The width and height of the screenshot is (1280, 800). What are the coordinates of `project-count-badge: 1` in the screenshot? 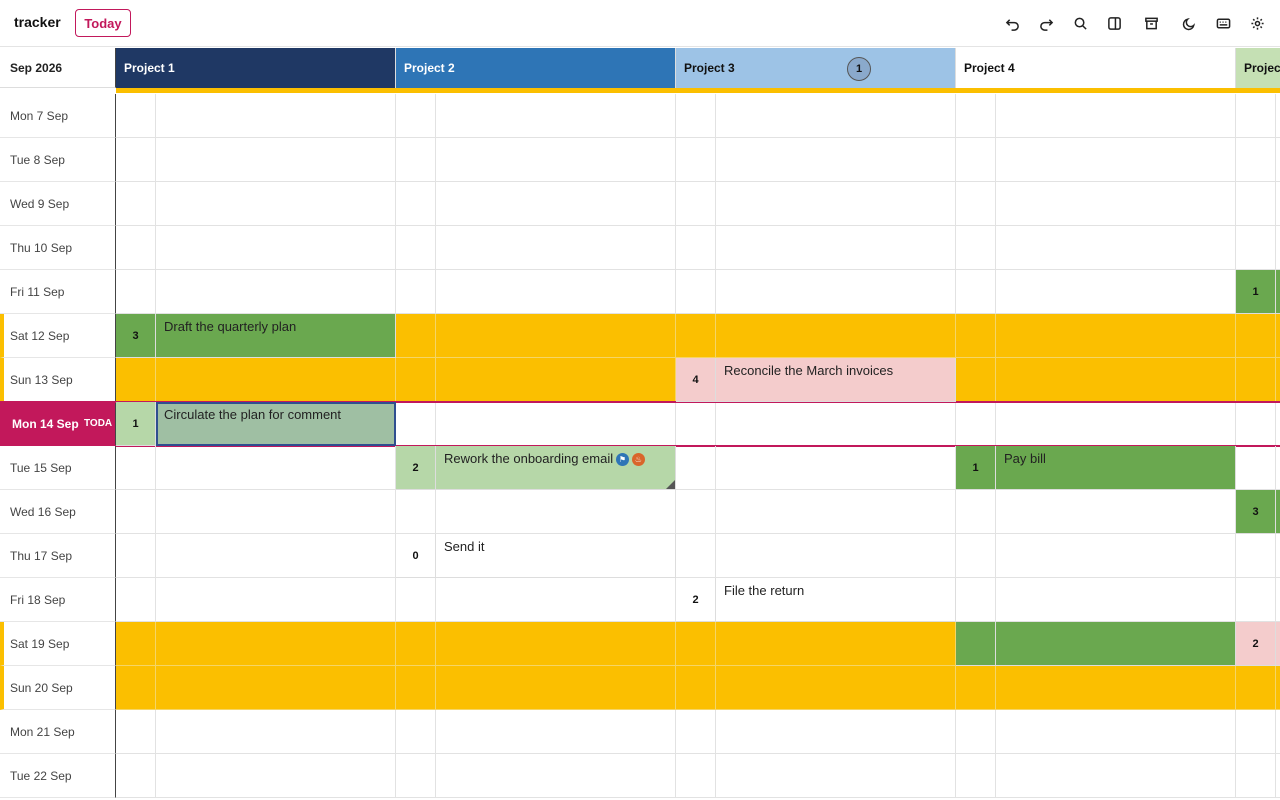 It's located at (859, 69).